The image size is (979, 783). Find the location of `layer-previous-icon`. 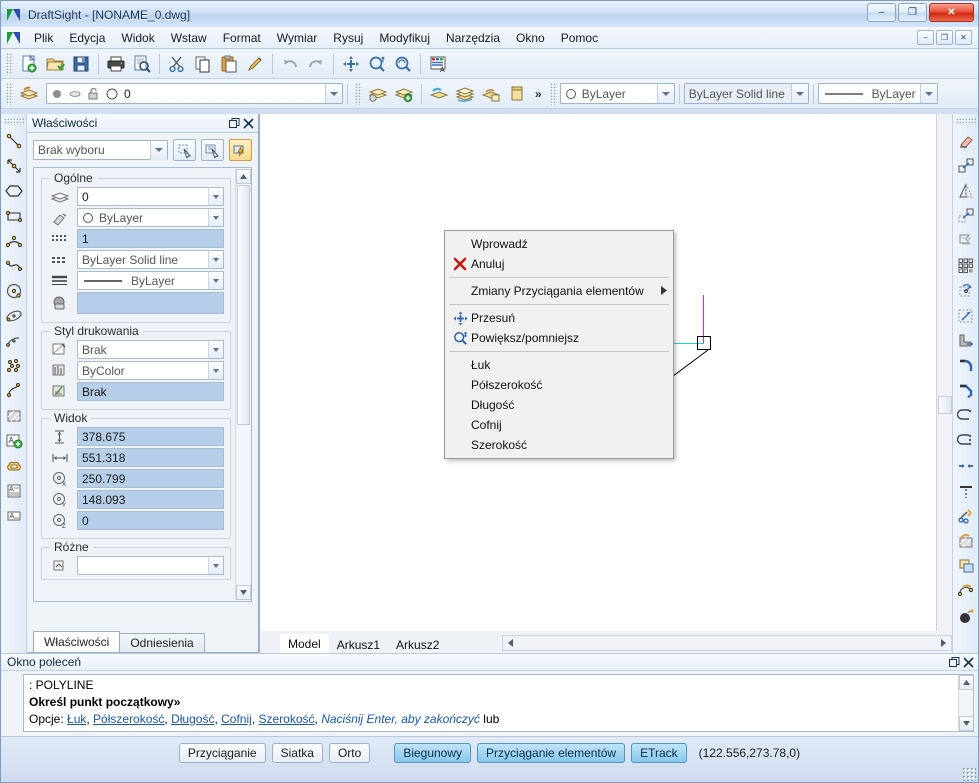

layer-previous-icon is located at coordinates (378, 93).